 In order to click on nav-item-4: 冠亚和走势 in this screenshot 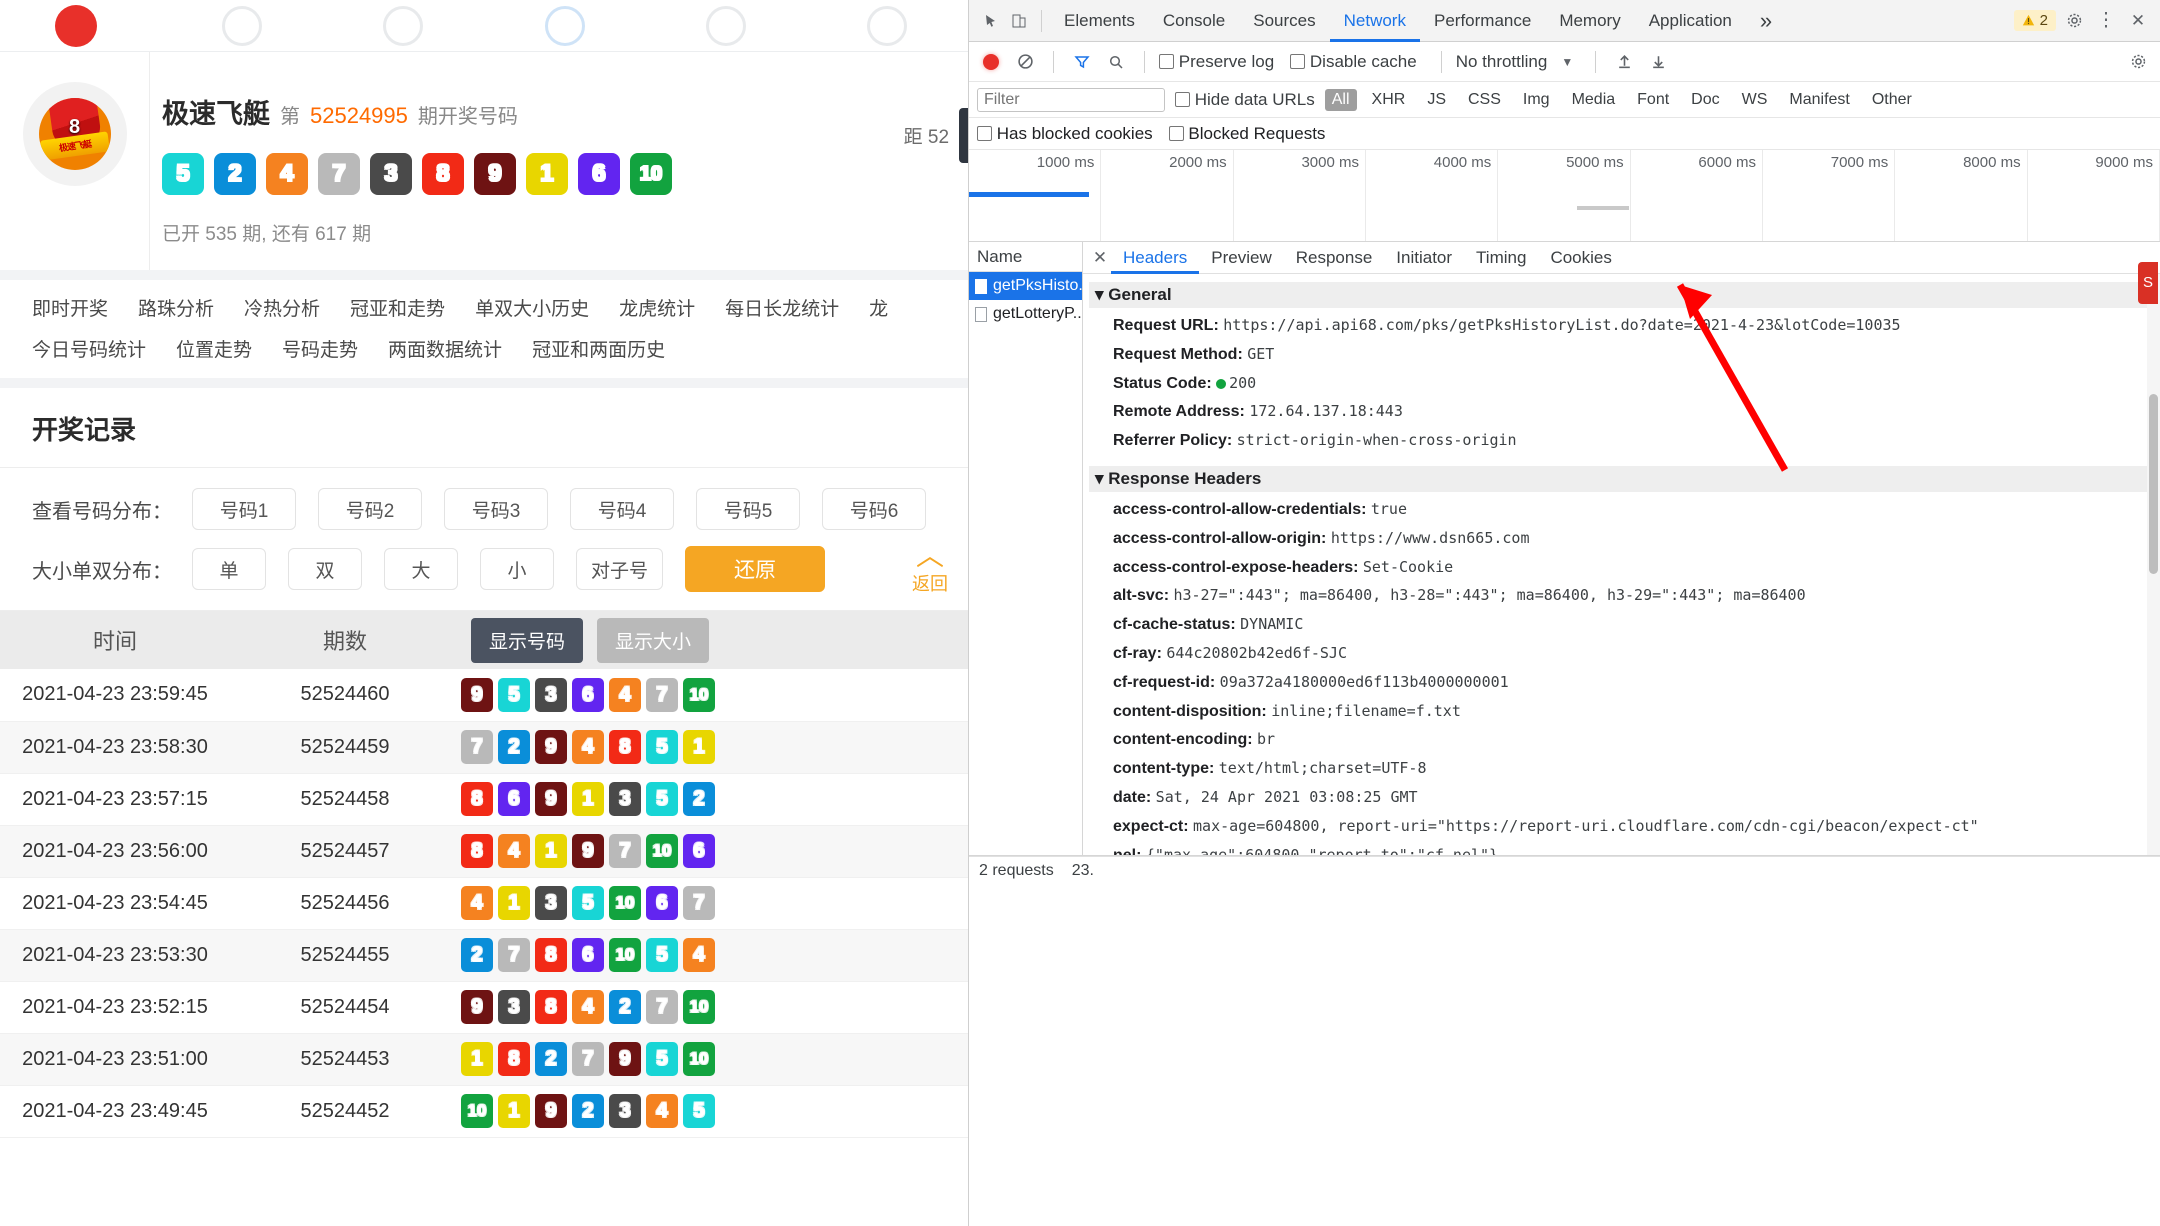, I will do `click(397, 307)`.